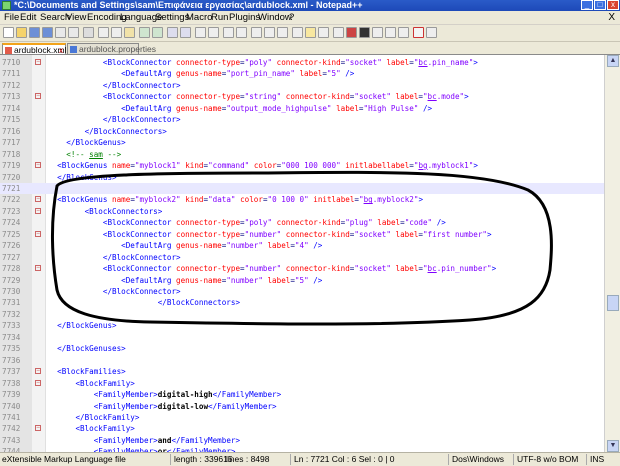  Describe the element at coordinates (282, 32) in the screenshot. I see `indent-guide-icon` at that location.